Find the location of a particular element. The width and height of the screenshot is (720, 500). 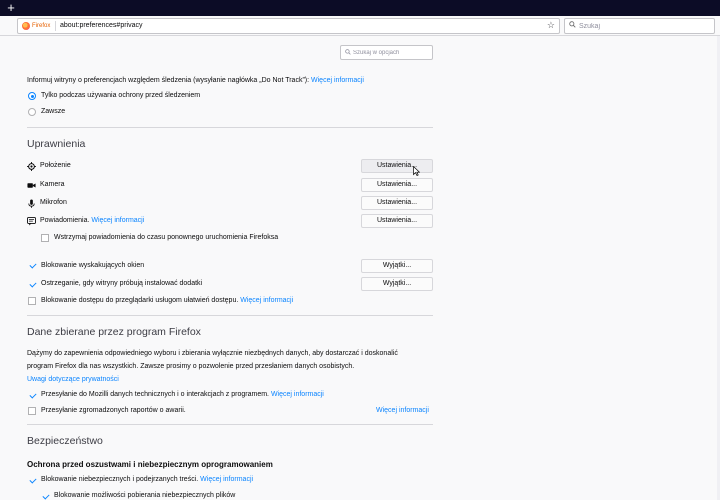

microphone-icon is located at coordinates (31, 203).